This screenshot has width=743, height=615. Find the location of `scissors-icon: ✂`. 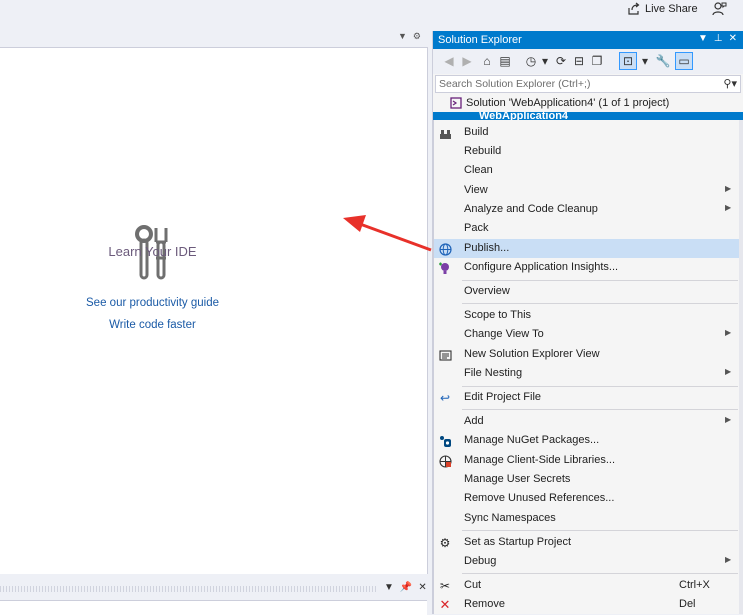

scissors-icon: ✂ is located at coordinates (445, 586).